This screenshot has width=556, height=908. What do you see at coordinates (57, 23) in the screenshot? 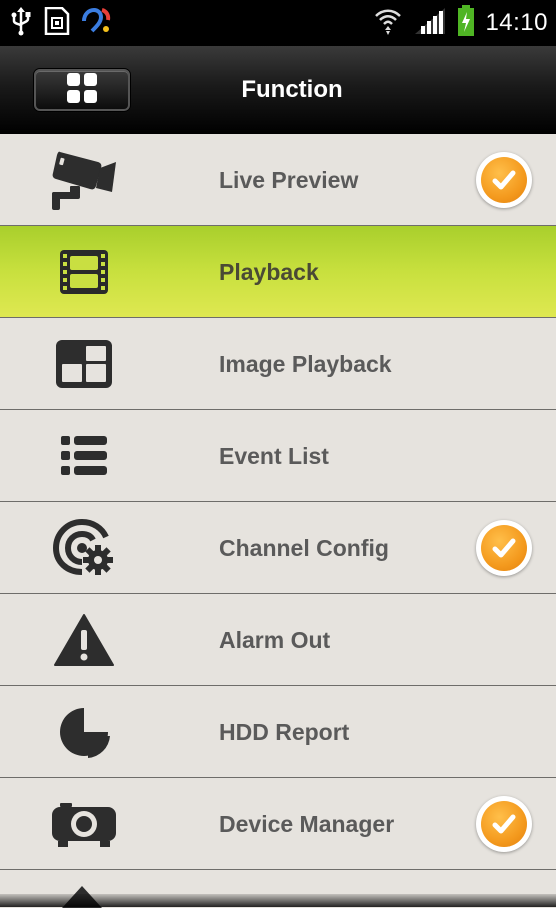
I see `sim-storage-icon` at bounding box center [57, 23].